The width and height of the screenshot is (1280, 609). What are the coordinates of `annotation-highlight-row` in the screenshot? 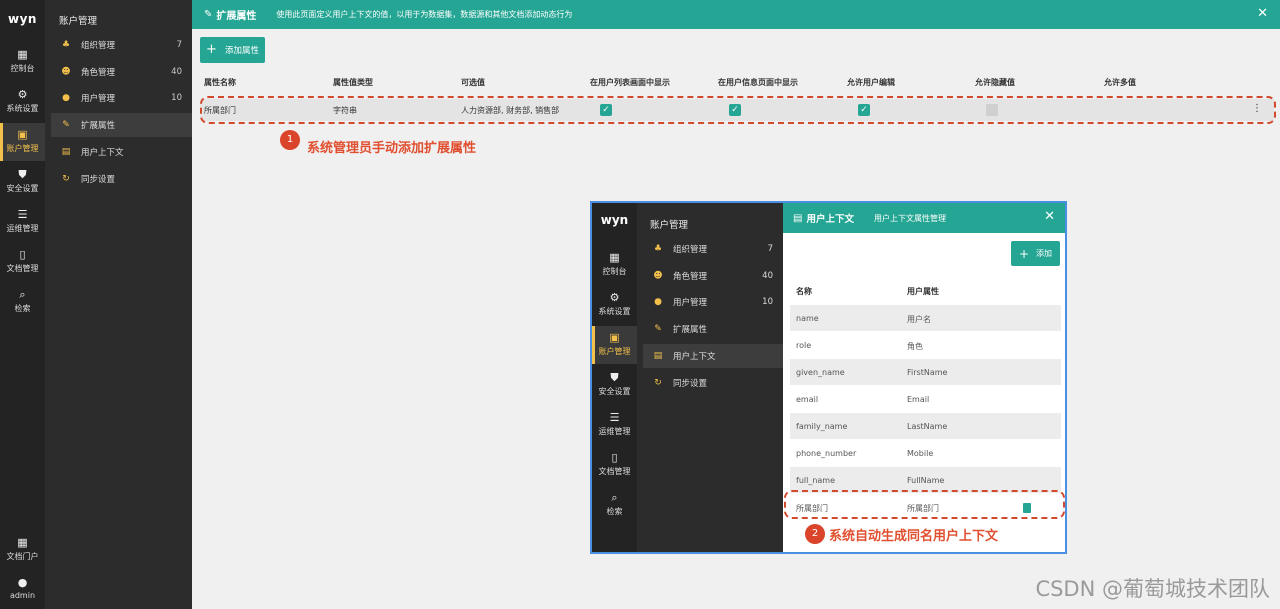 It's located at (738, 110).